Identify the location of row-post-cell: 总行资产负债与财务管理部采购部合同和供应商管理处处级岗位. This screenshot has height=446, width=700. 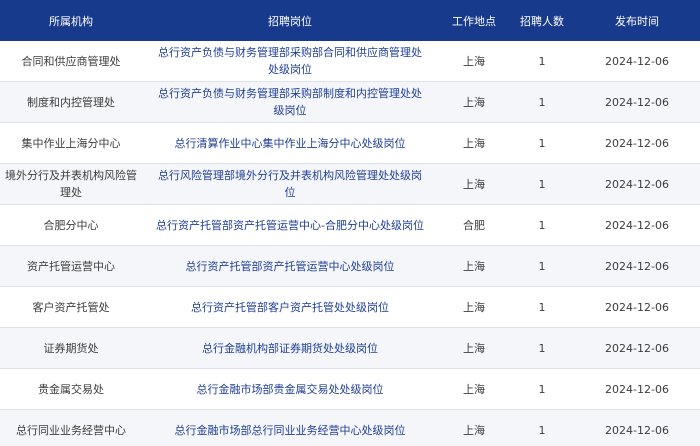
(290, 61).